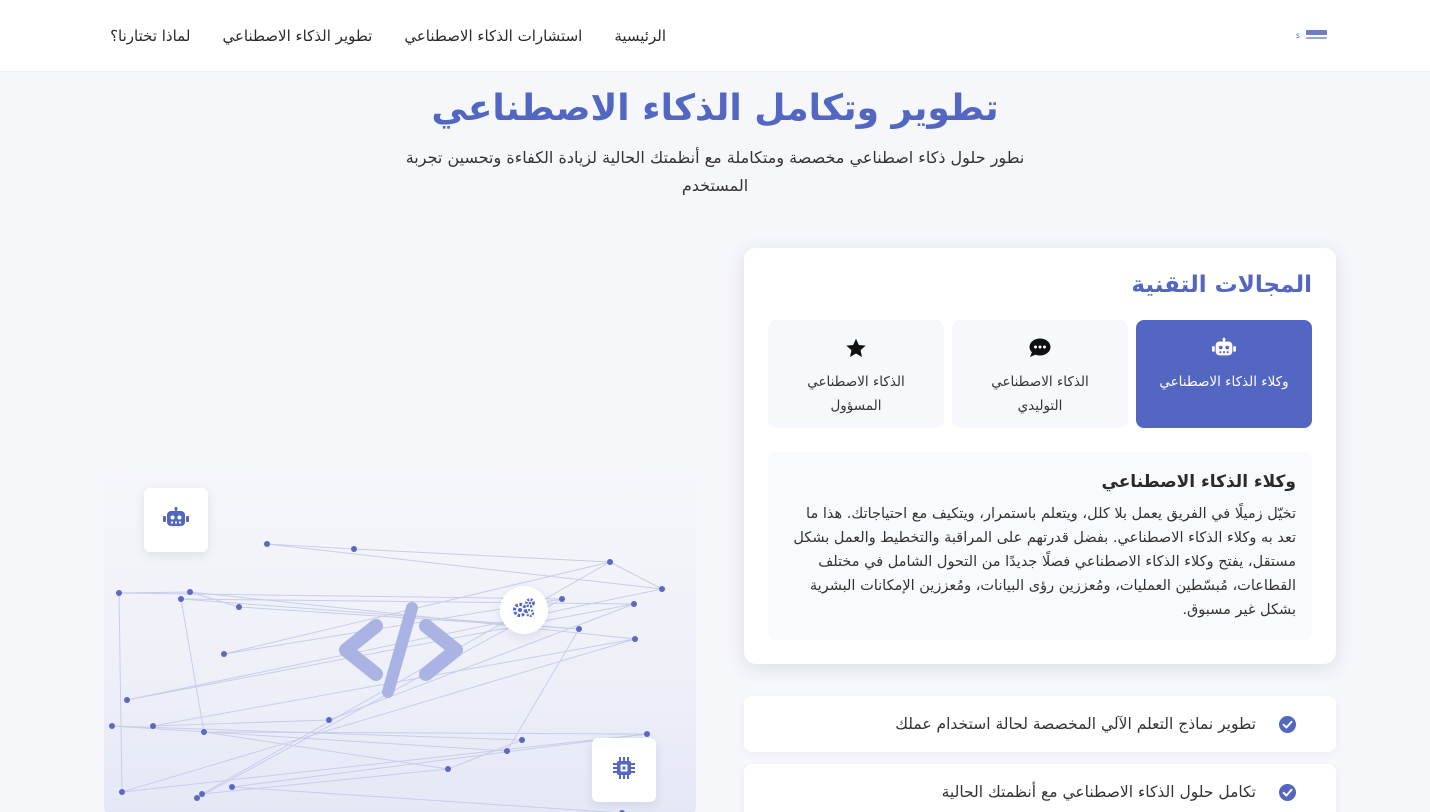 This screenshot has height=812, width=1430. What do you see at coordinates (856, 348) in the screenshot?
I see `star-icon` at bounding box center [856, 348].